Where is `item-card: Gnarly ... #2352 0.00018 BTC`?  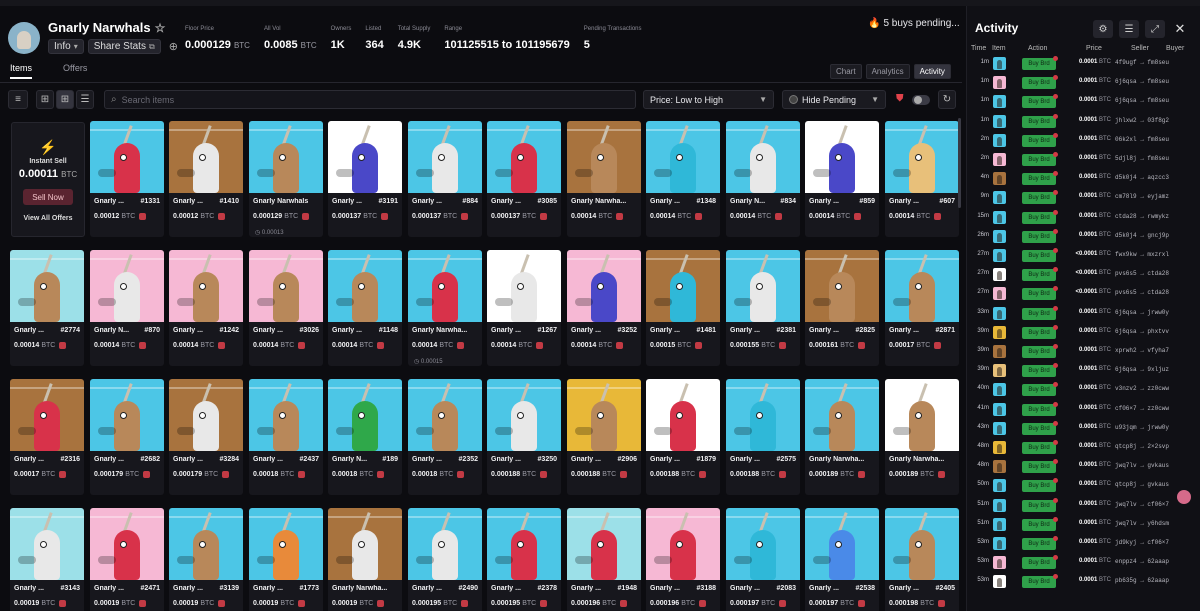 item-card: Gnarly ... #2352 0.00018 BTC is located at coordinates (445, 437).